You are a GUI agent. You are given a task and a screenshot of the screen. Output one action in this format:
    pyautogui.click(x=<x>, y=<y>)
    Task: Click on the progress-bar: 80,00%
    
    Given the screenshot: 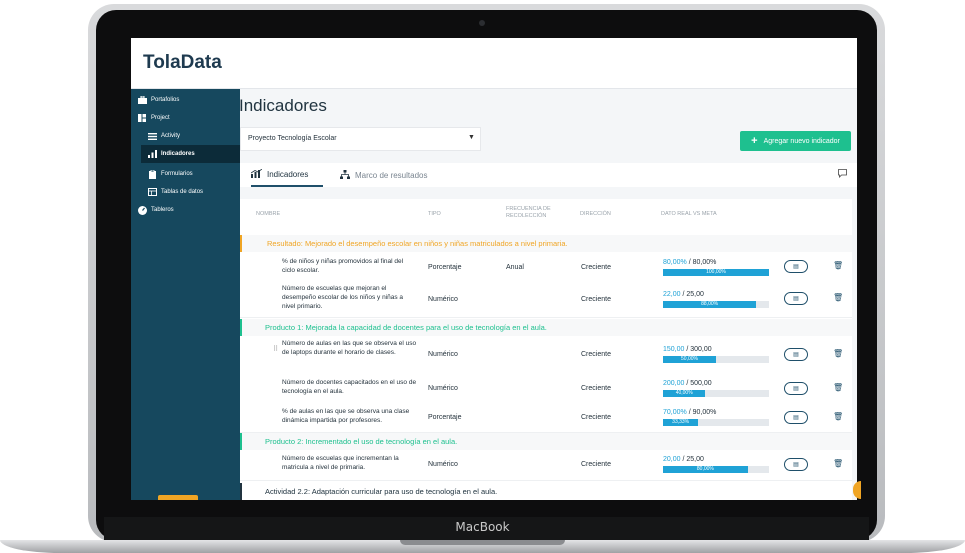 What is the action you would take?
    pyautogui.click(x=716, y=469)
    